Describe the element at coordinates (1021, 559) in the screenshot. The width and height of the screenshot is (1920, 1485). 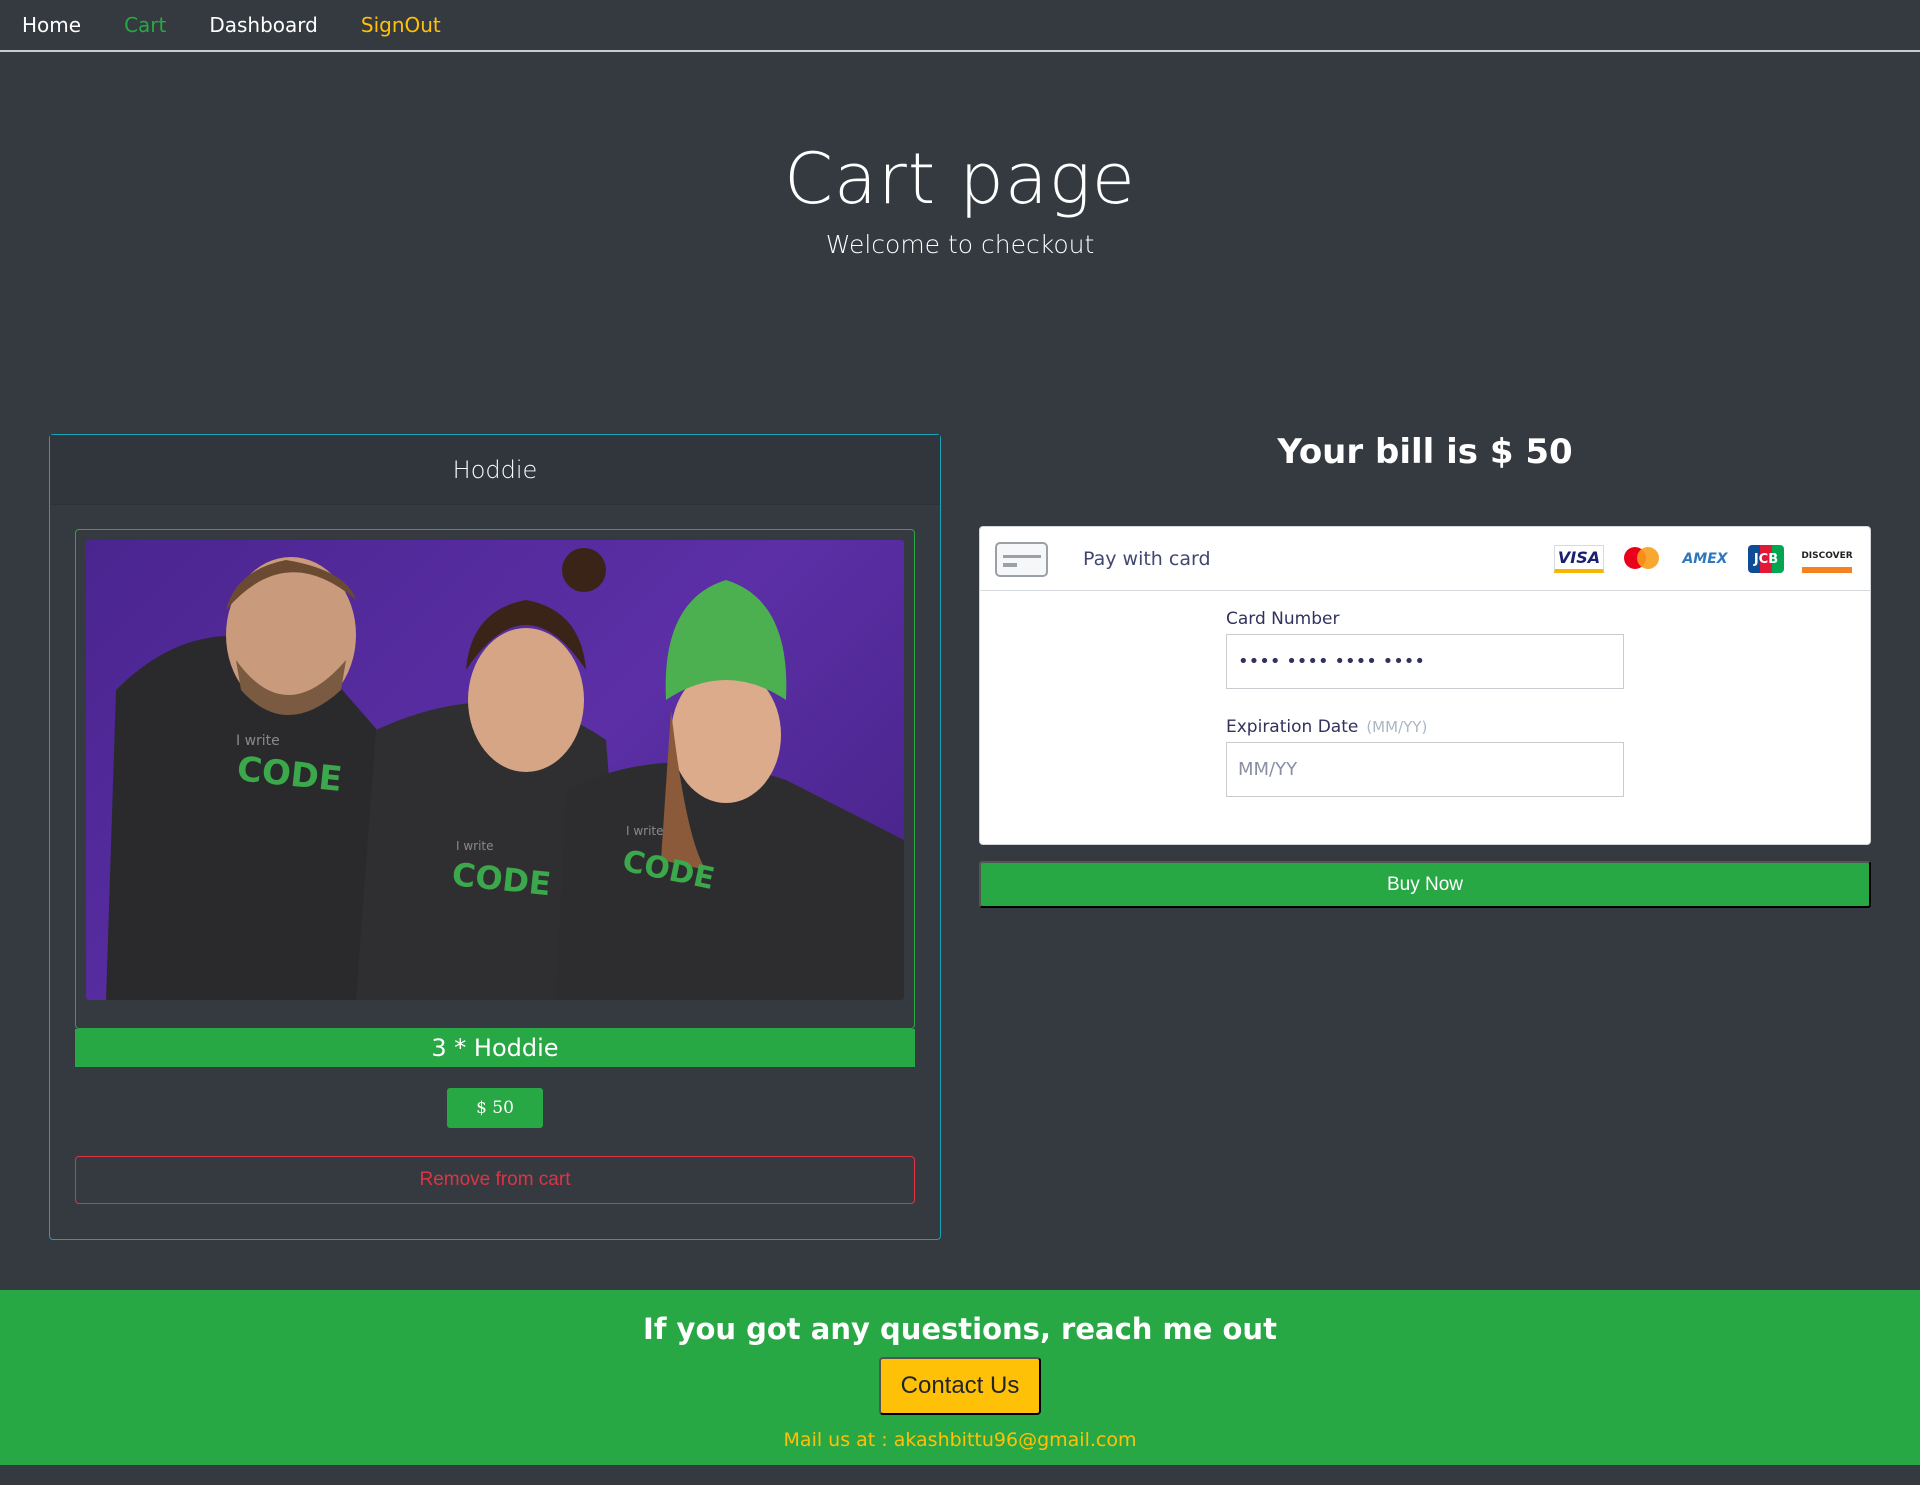
I see `credit-card-icon` at that location.